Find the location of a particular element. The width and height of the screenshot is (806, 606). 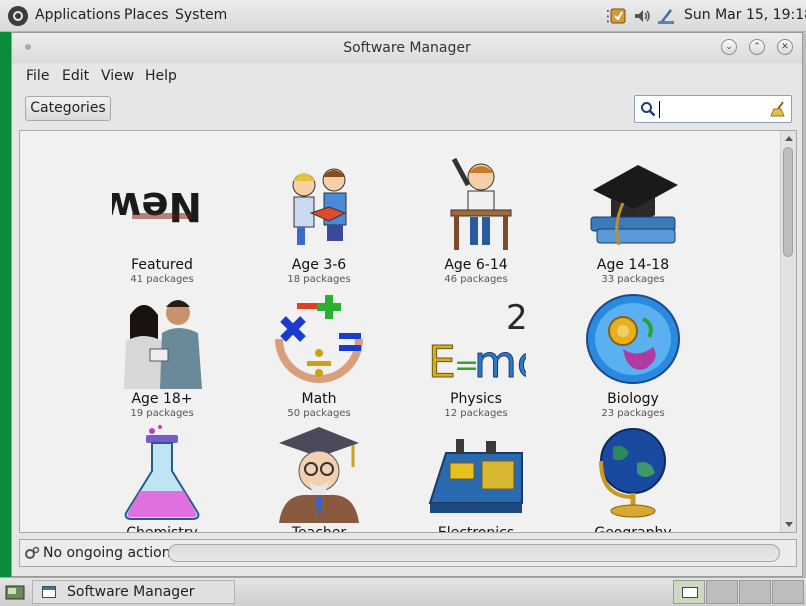

category-tile: Chemistry is located at coordinates (162, 478).